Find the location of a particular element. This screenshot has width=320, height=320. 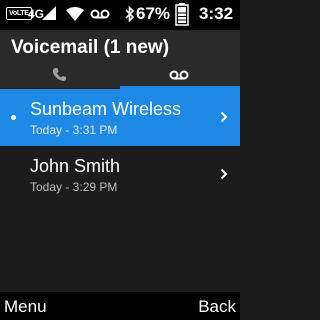

voicemail-time: Today - 3:31 PM is located at coordinates (74, 130).